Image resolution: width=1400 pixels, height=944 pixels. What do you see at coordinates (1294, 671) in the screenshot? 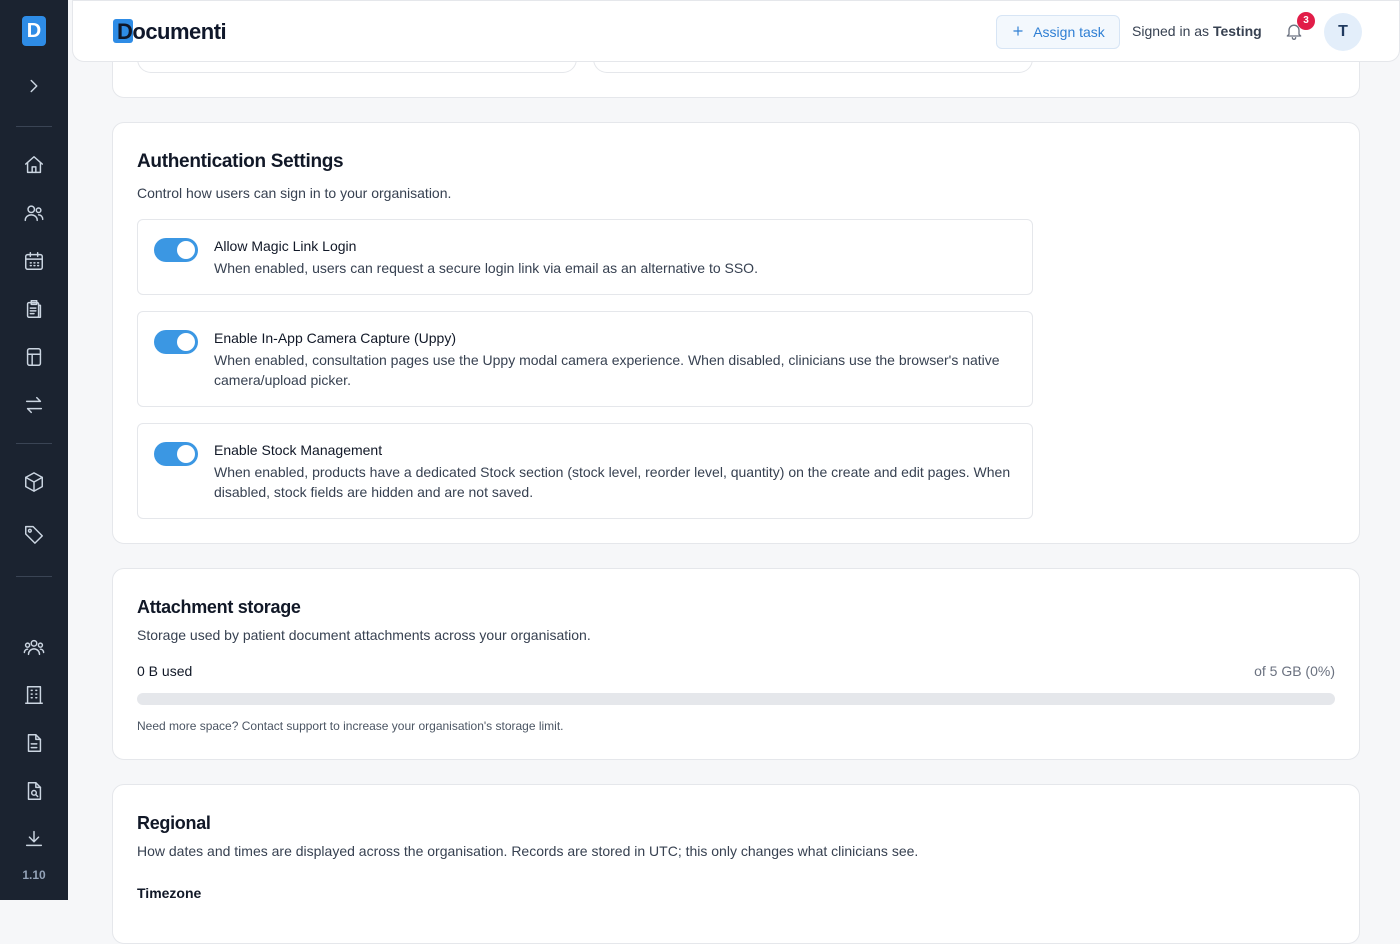
I see `storage-quota: of 5 GB (0%)` at bounding box center [1294, 671].